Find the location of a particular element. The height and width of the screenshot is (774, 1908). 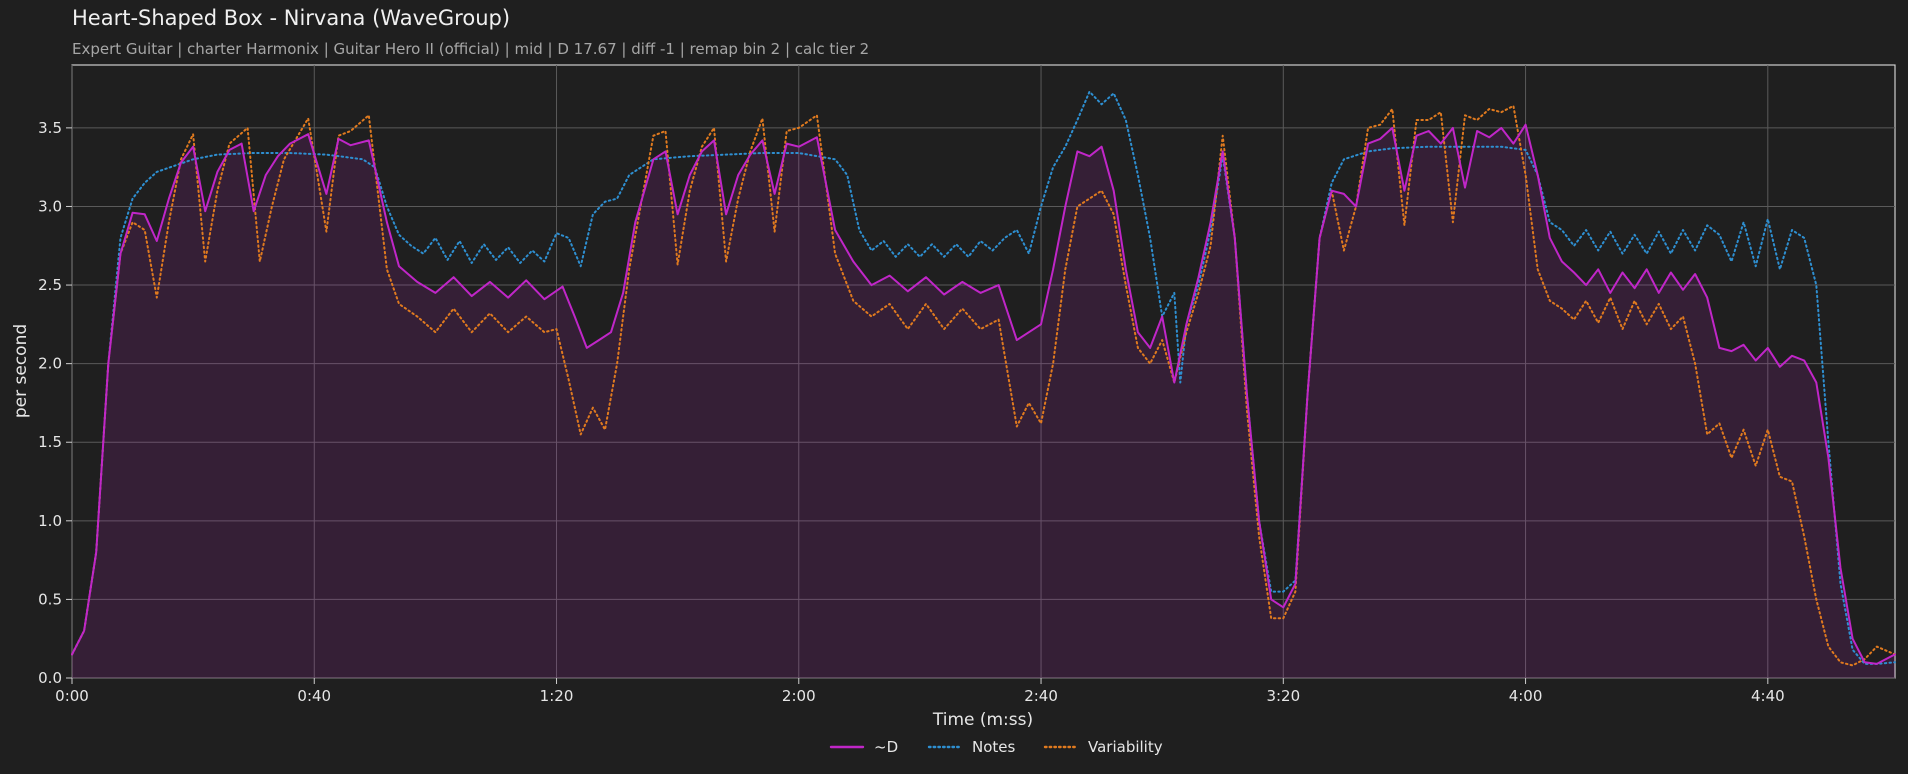

legend: ~D Notes Variability is located at coordinates (996, 747).